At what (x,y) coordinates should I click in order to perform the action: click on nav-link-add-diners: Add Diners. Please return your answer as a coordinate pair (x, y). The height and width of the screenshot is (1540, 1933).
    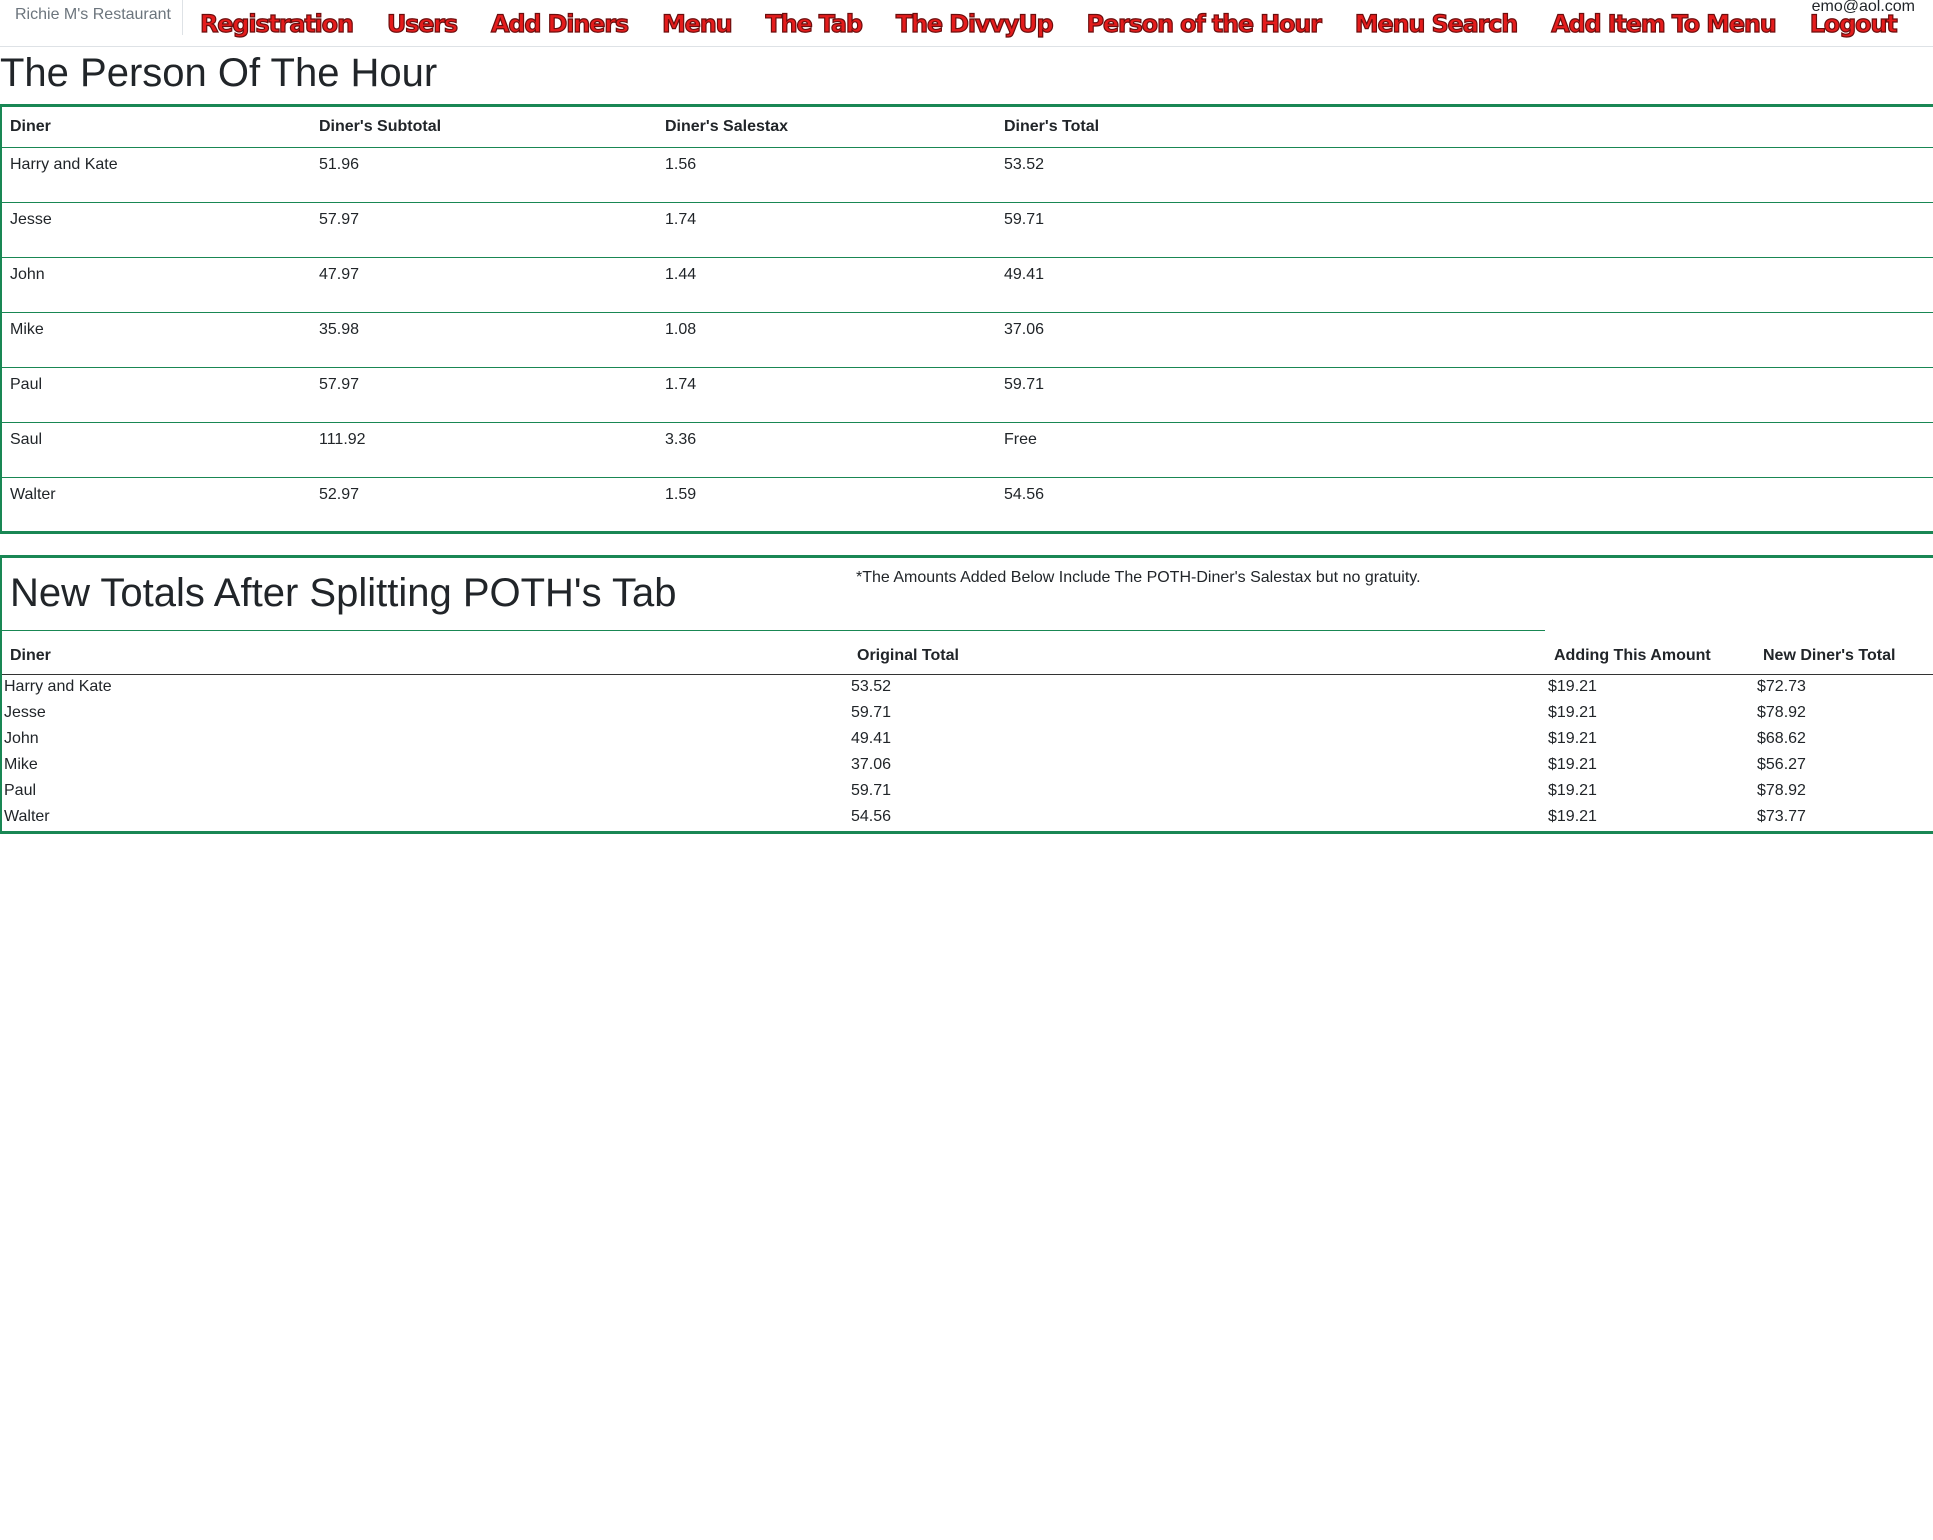
    Looking at the image, I should click on (559, 24).